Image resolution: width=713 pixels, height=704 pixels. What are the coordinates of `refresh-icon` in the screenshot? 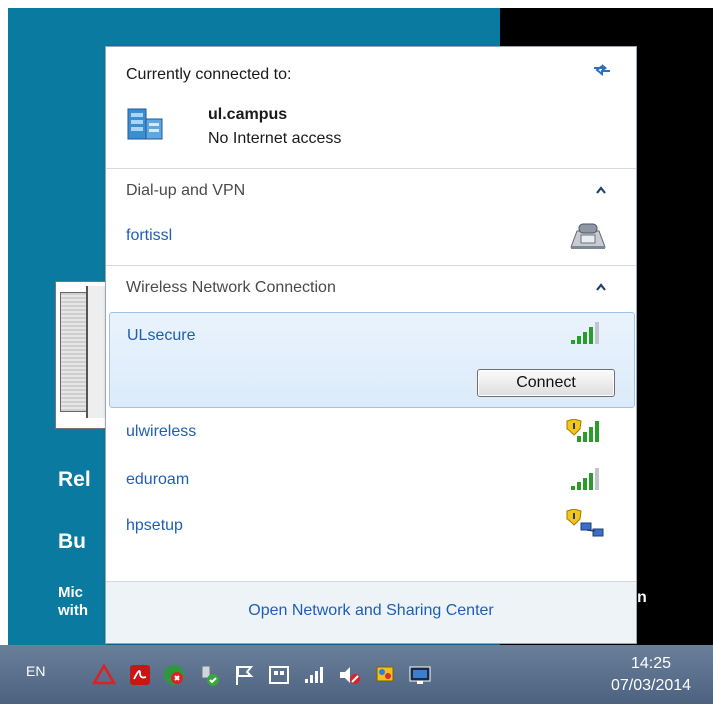 It's located at (602, 69).